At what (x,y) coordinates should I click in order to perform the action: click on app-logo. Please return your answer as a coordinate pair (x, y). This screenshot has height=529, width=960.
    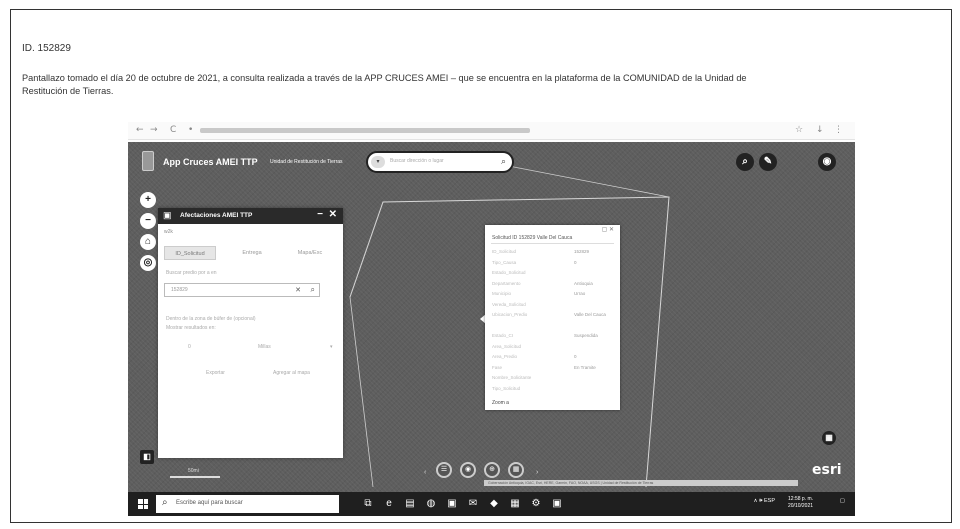
    Looking at the image, I should click on (148, 161).